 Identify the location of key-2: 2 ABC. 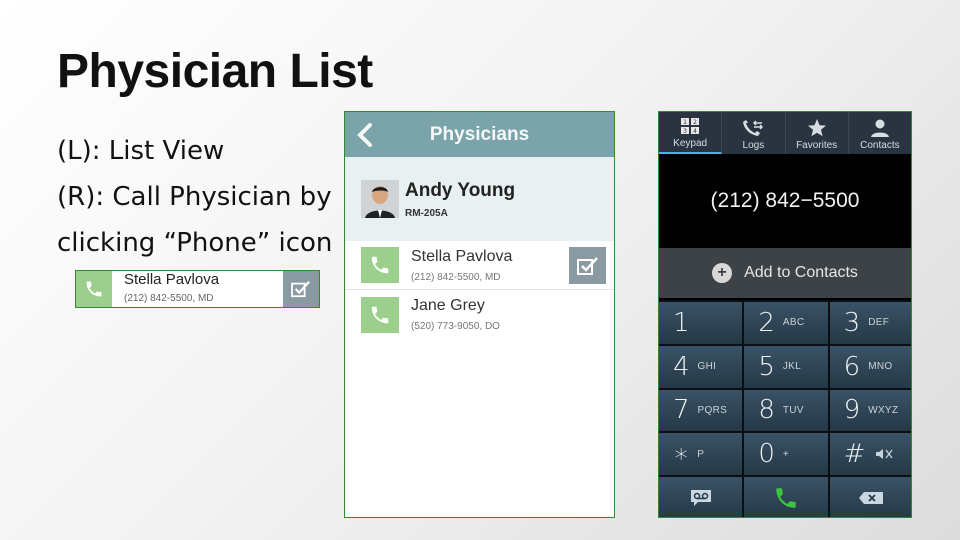
(786, 323).